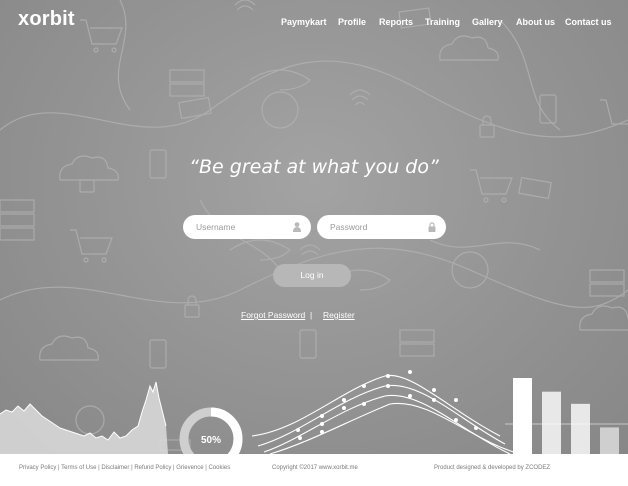 This screenshot has width=628, height=486. What do you see at coordinates (339, 315) in the screenshot?
I see `register-link: Register` at bounding box center [339, 315].